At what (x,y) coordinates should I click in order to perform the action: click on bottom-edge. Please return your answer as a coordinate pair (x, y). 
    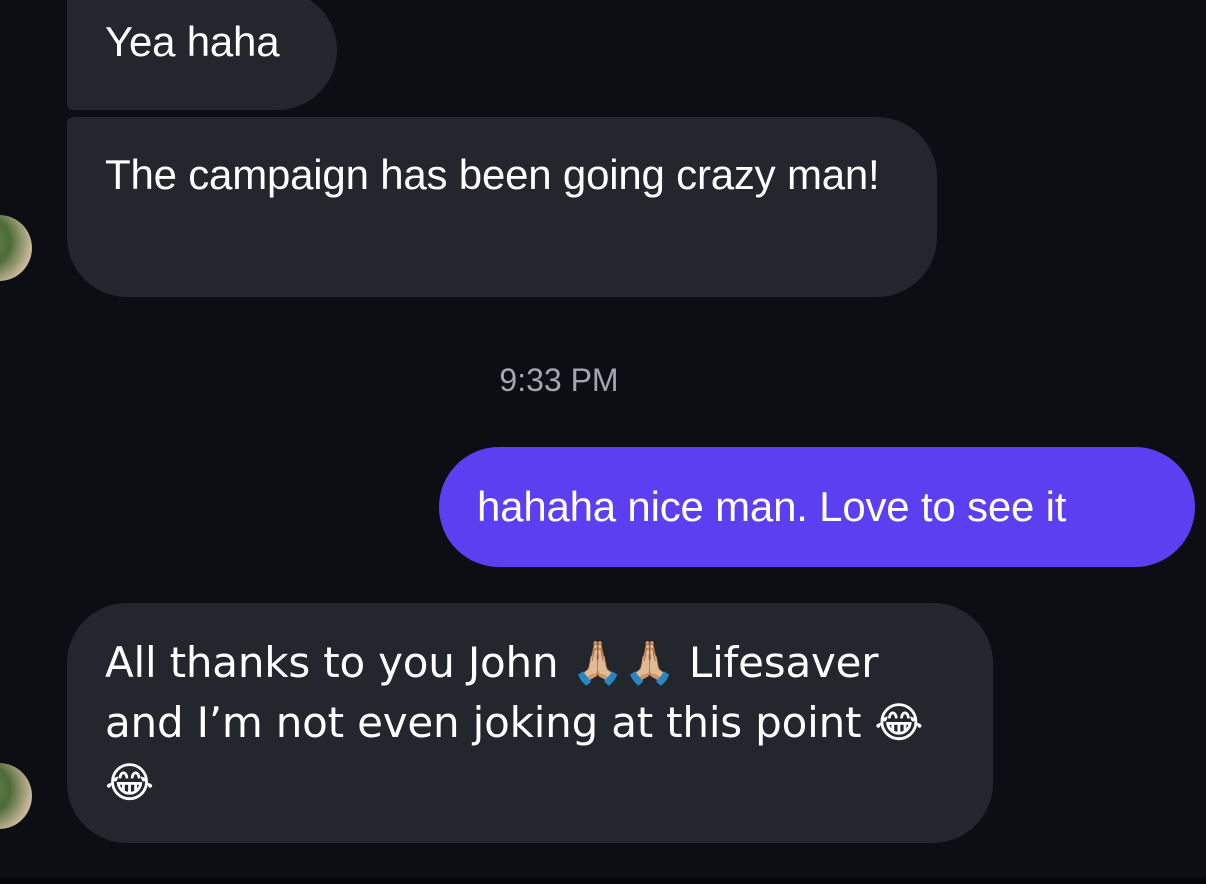
    Looking at the image, I should click on (603, 881).